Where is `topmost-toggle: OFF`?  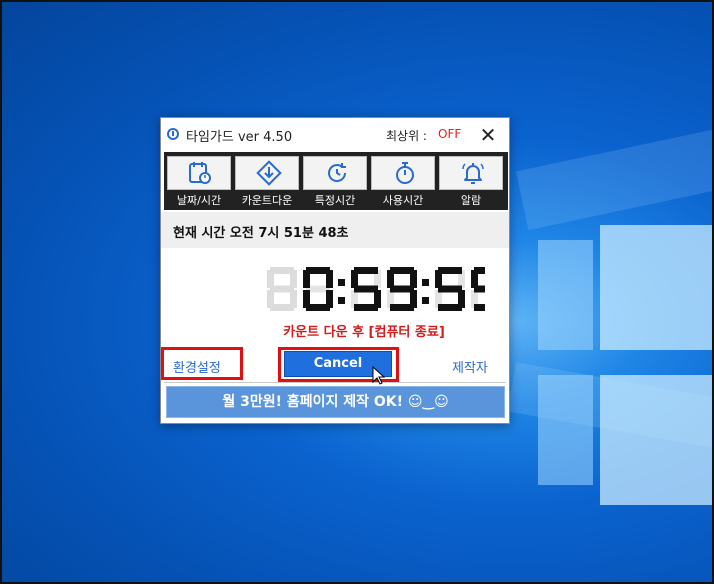 topmost-toggle: OFF is located at coordinates (449, 134).